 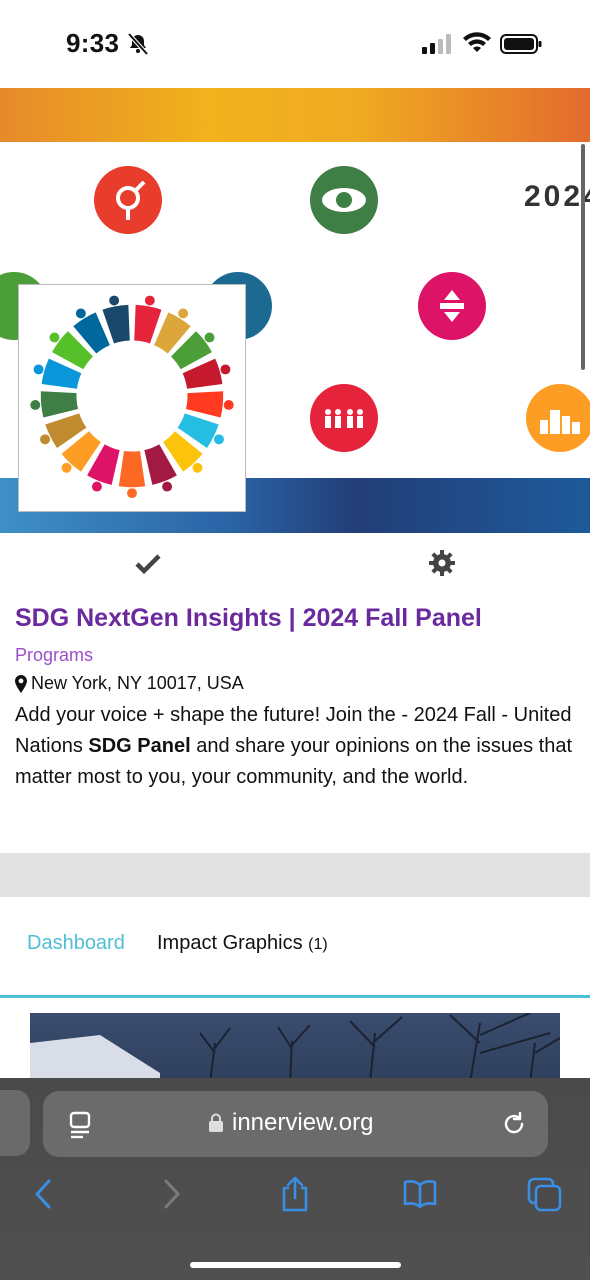 What do you see at coordinates (420, 1194) in the screenshot?
I see `bookmarks-icon` at bounding box center [420, 1194].